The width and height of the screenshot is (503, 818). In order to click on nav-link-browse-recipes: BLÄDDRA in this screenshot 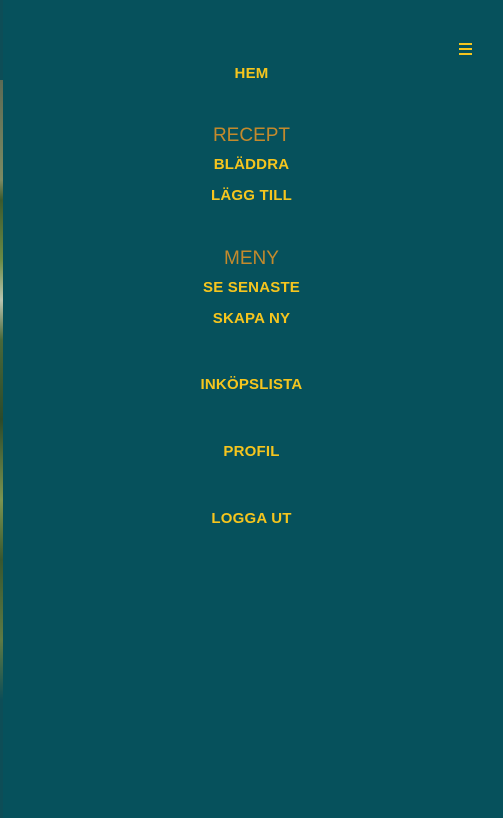, I will do `click(251, 165)`.